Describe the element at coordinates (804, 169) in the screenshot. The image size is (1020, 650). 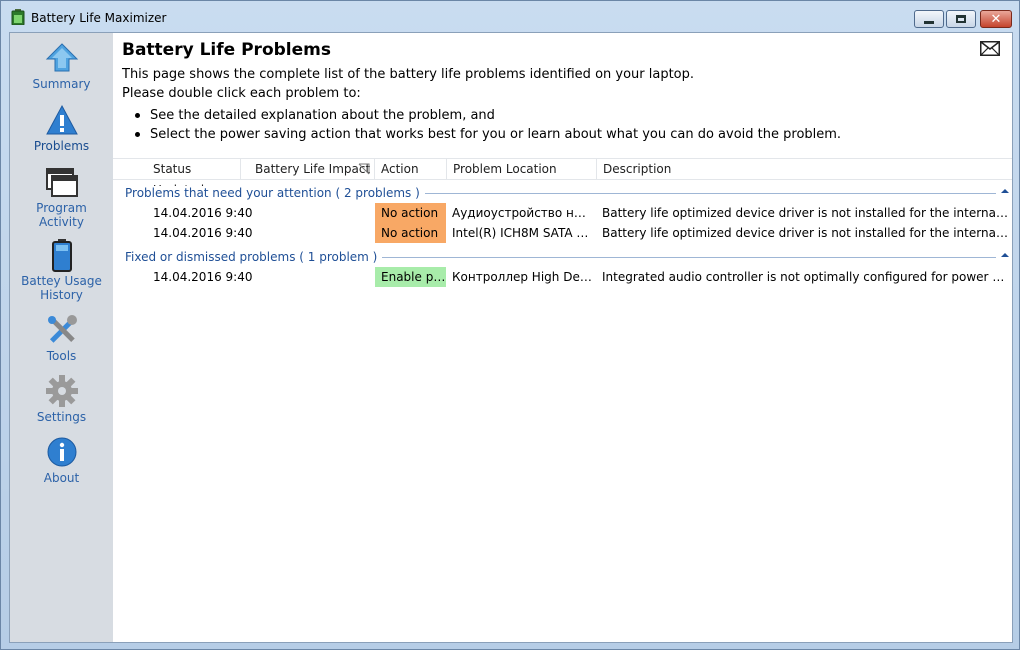
I see `column-description: Description` at that location.